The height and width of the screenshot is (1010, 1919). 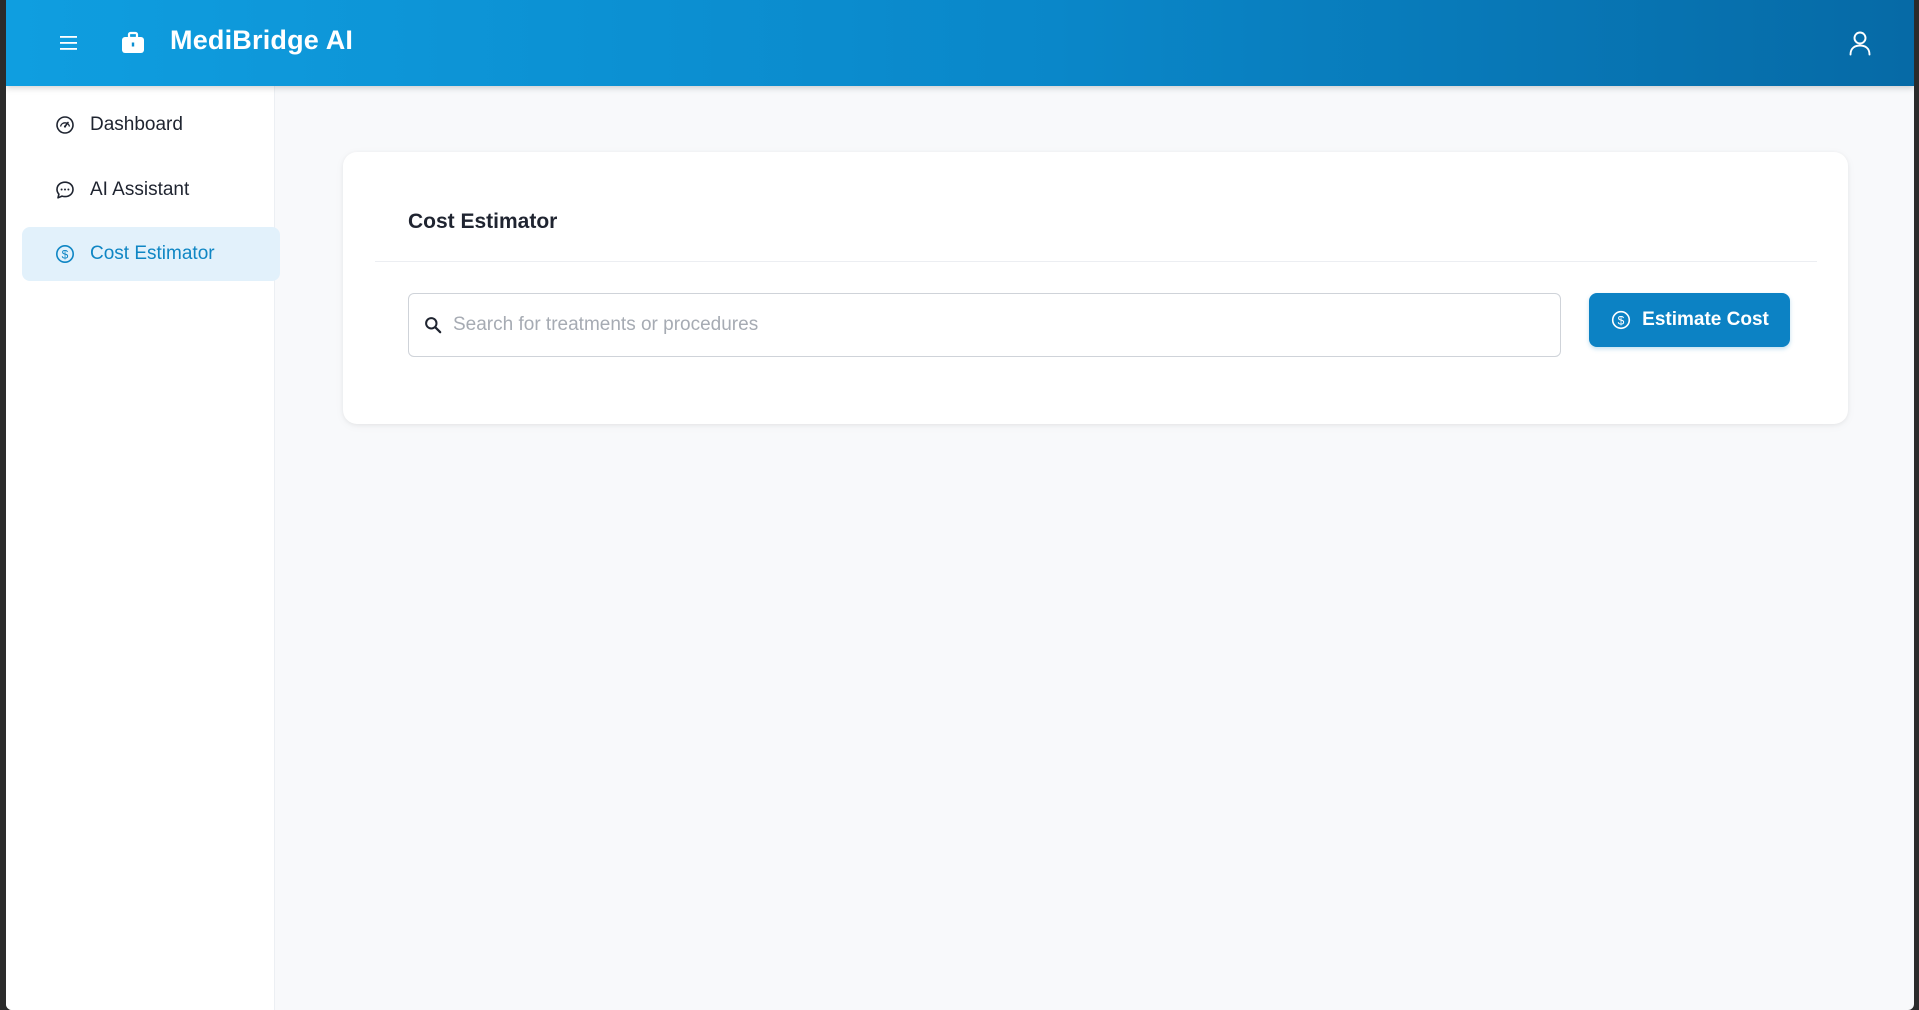 I want to click on sidebar-item-dashboard: Dashboard, so click(x=151, y=125).